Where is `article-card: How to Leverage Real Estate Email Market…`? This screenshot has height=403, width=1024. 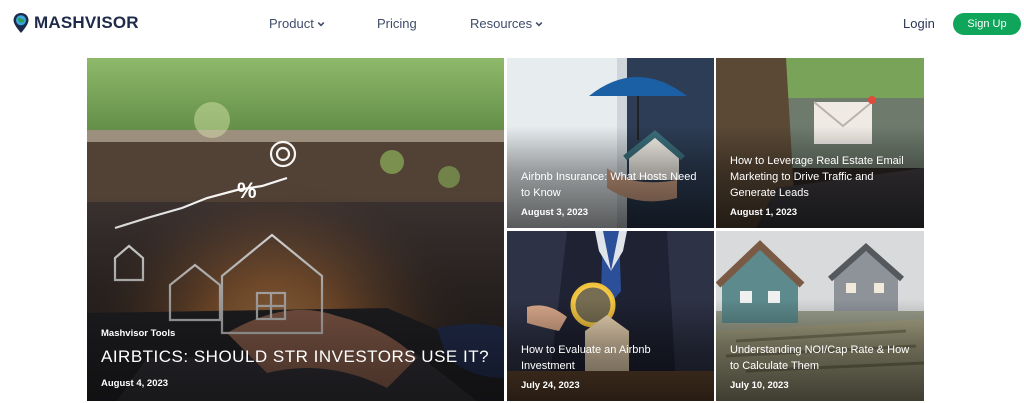 article-card: How to Leverage Real Estate Email Market… is located at coordinates (820, 143).